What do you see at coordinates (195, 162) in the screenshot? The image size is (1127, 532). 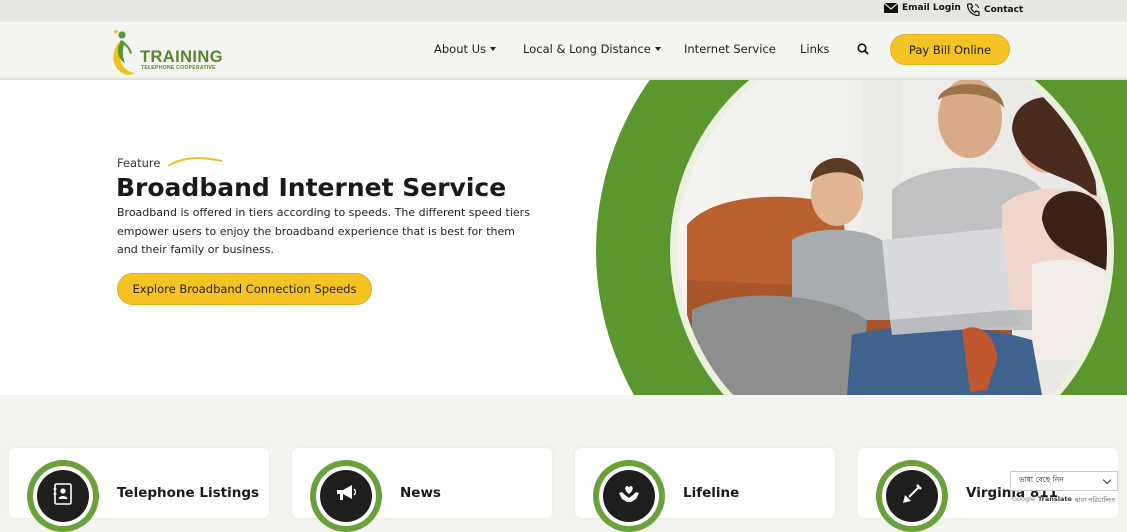 I see `eyebrow-swoosh-icon` at bounding box center [195, 162].